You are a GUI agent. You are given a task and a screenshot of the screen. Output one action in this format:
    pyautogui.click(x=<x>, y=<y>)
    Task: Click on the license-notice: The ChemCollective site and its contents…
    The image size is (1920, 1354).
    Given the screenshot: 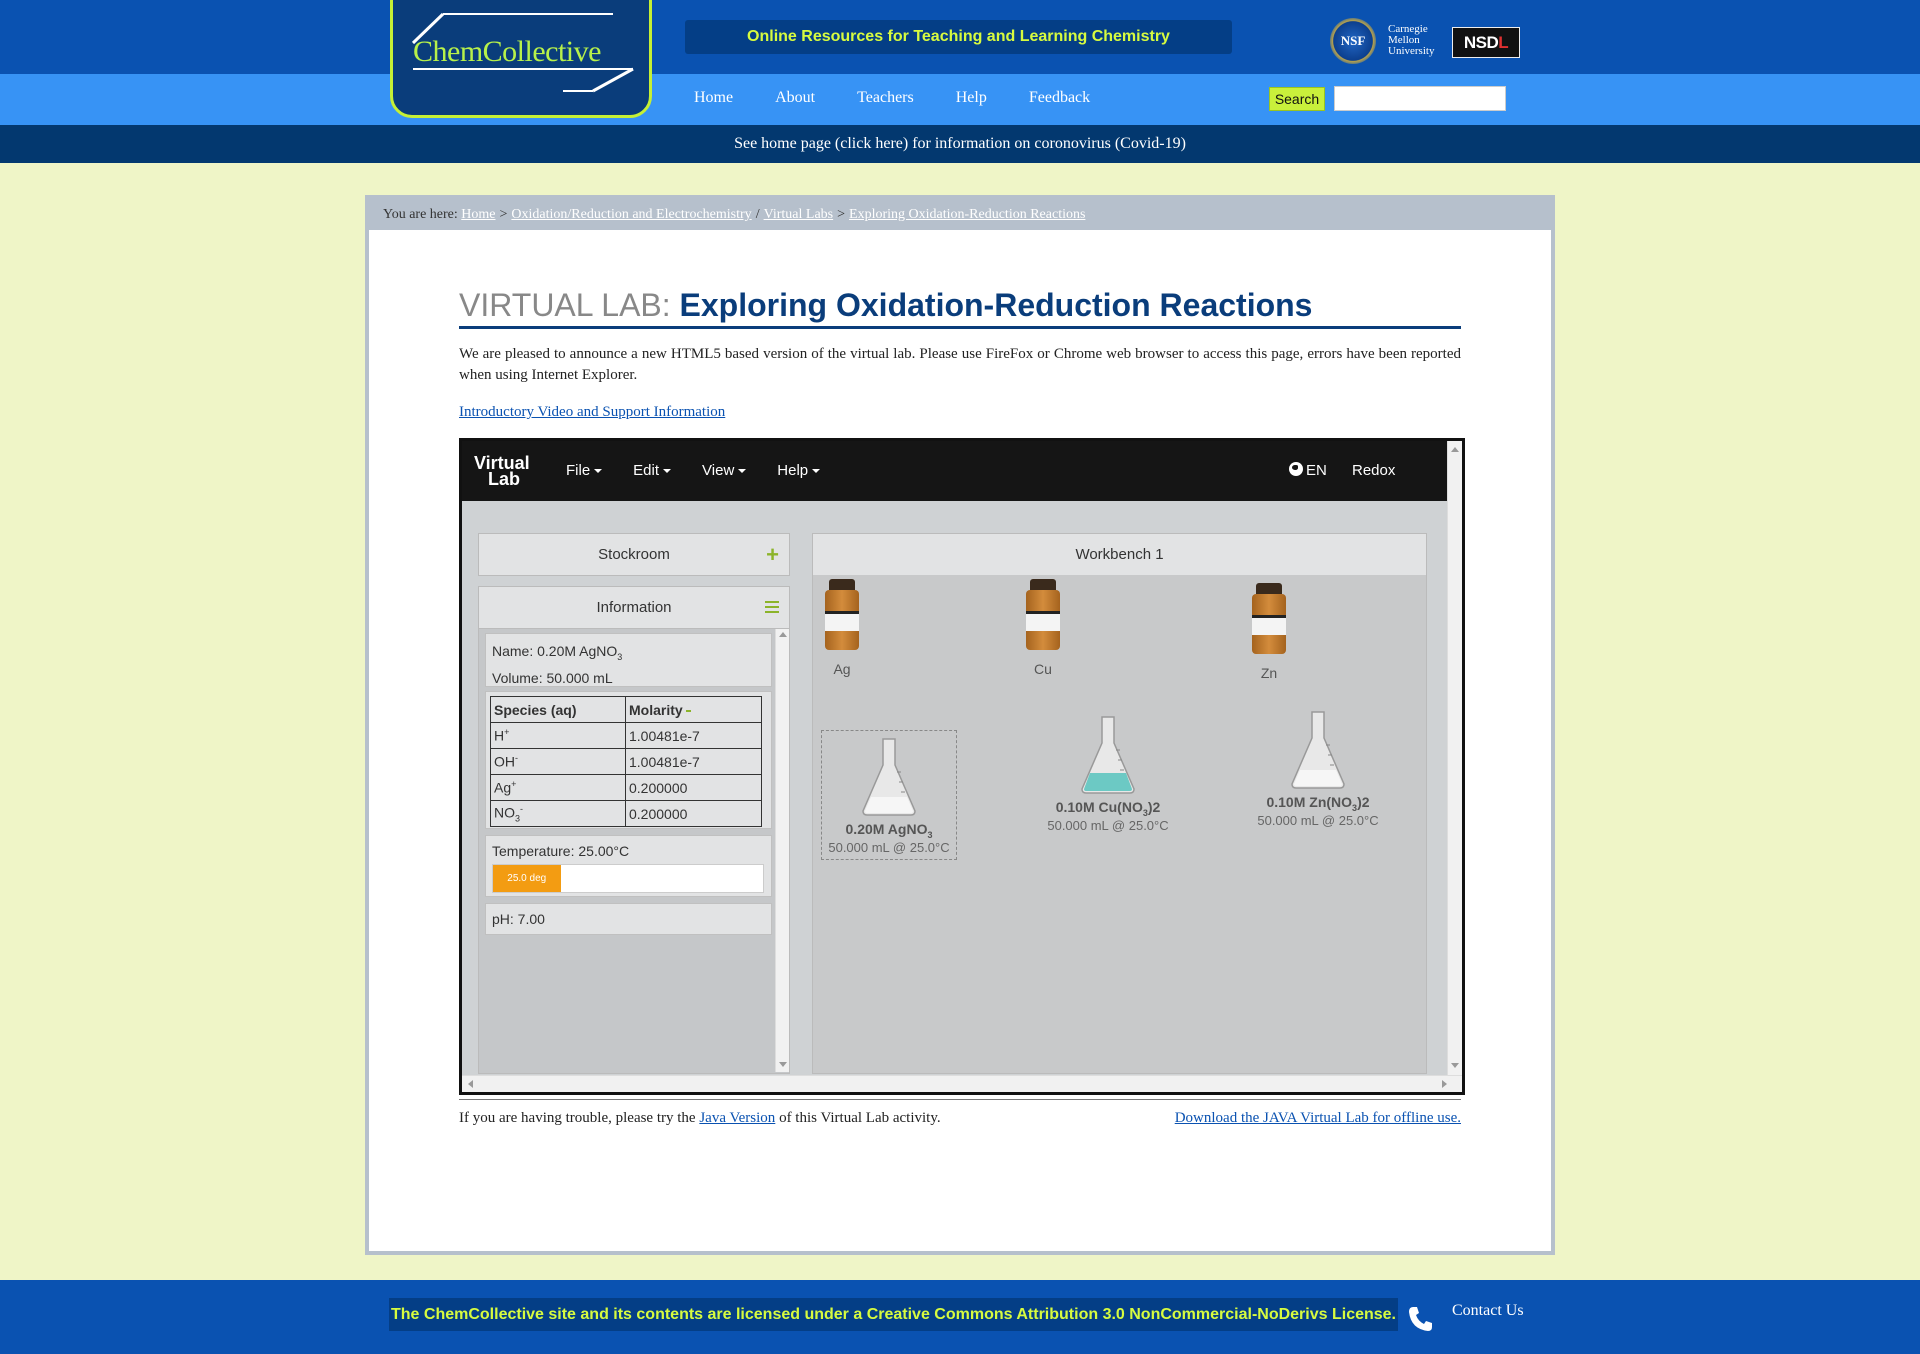 What is the action you would take?
    pyautogui.click(x=893, y=1314)
    